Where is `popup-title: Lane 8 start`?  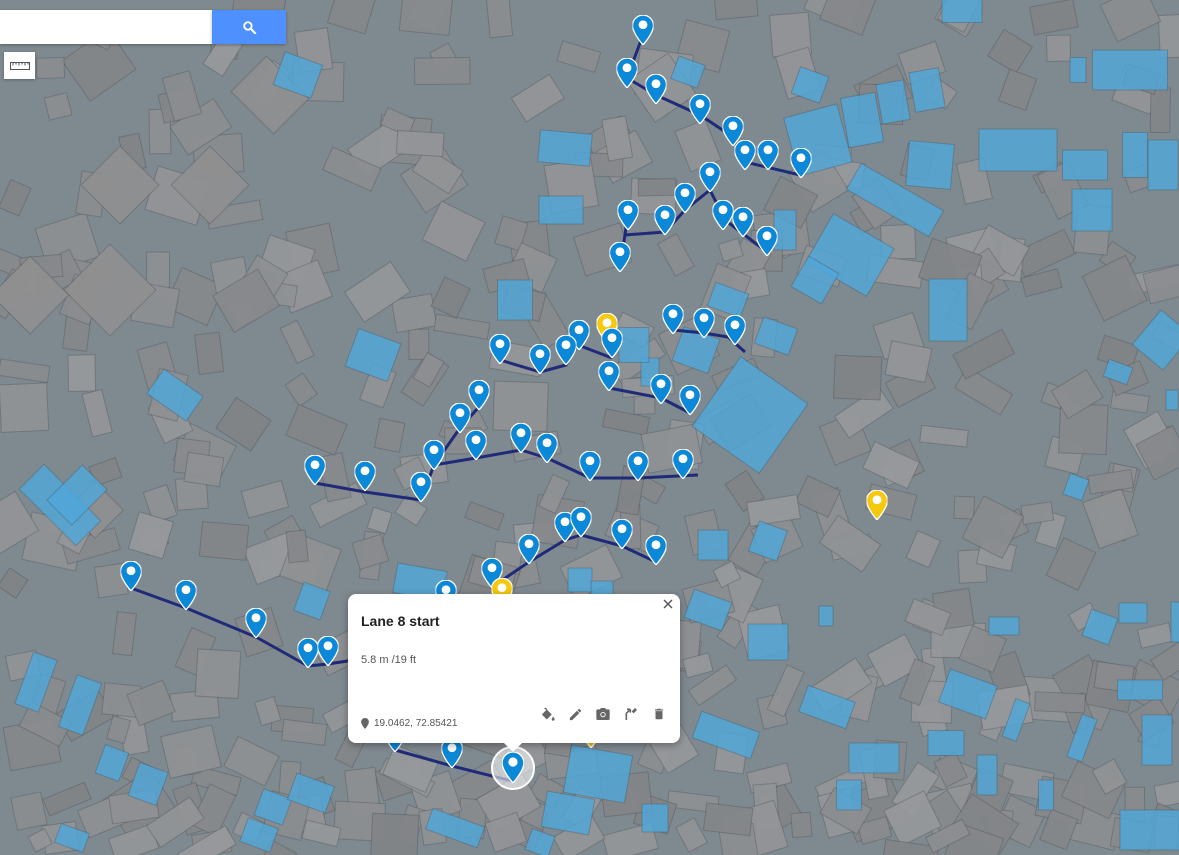
popup-title: Lane 8 start is located at coordinates (400, 621).